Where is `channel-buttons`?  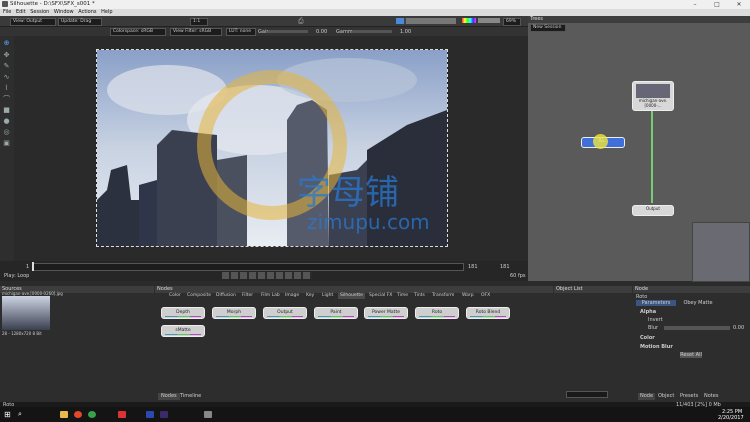 channel-buttons is located at coordinates (489, 20).